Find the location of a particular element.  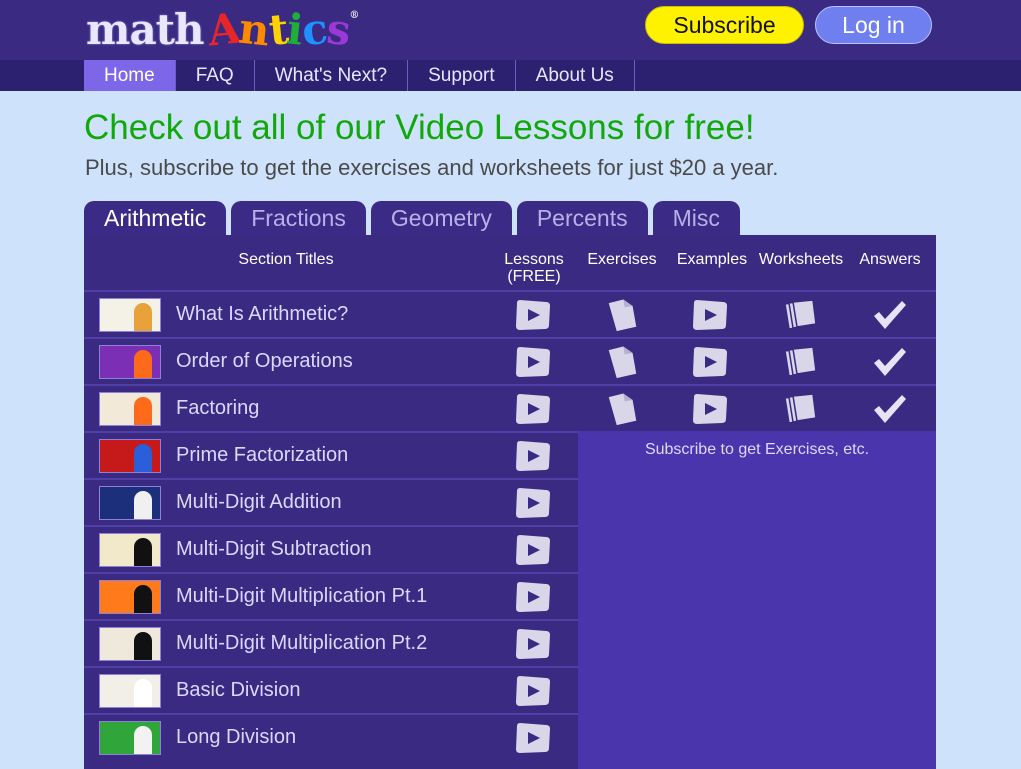

tab-misc: Misc is located at coordinates (696, 218).